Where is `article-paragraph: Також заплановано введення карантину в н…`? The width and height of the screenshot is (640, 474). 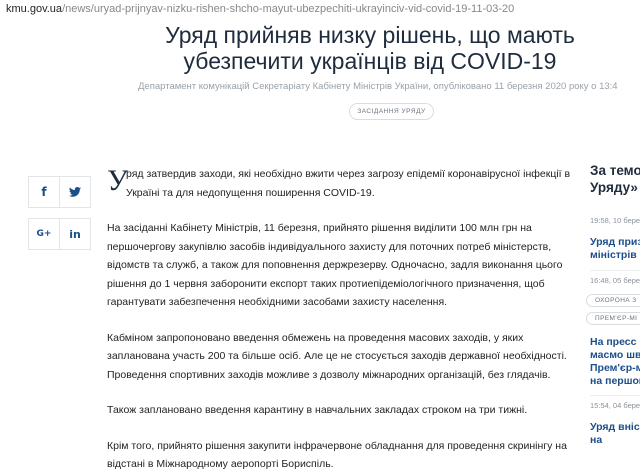 article-paragraph: Також заплановано введення карантину в н… is located at coordinates (317, 410).